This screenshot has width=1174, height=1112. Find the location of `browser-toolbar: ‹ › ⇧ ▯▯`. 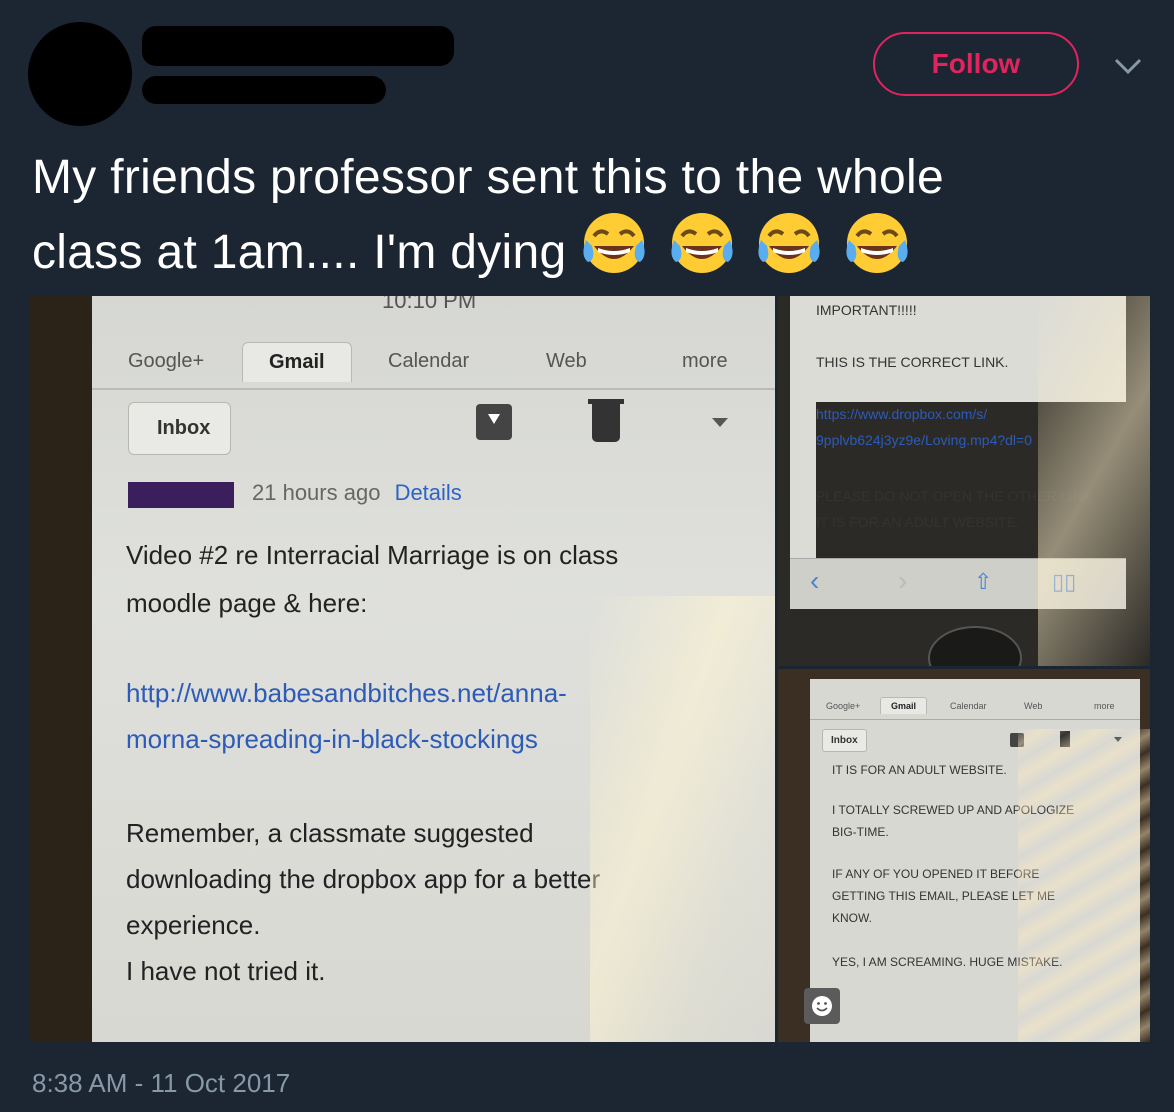

browser-toolbar: ‹ › ⇧ ▯▯ is located at coordinates (958, 583).